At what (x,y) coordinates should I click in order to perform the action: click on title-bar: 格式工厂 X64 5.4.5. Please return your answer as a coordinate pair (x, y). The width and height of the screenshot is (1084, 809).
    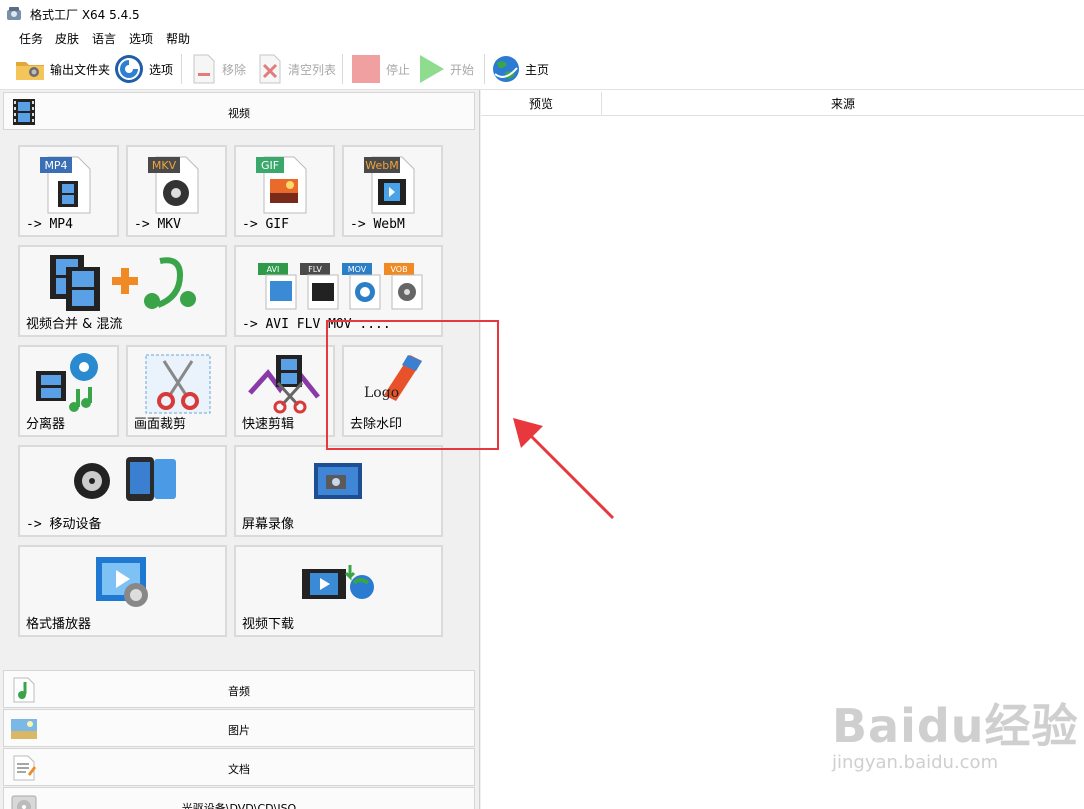
    Looking at the image, I should click on (542, 13).